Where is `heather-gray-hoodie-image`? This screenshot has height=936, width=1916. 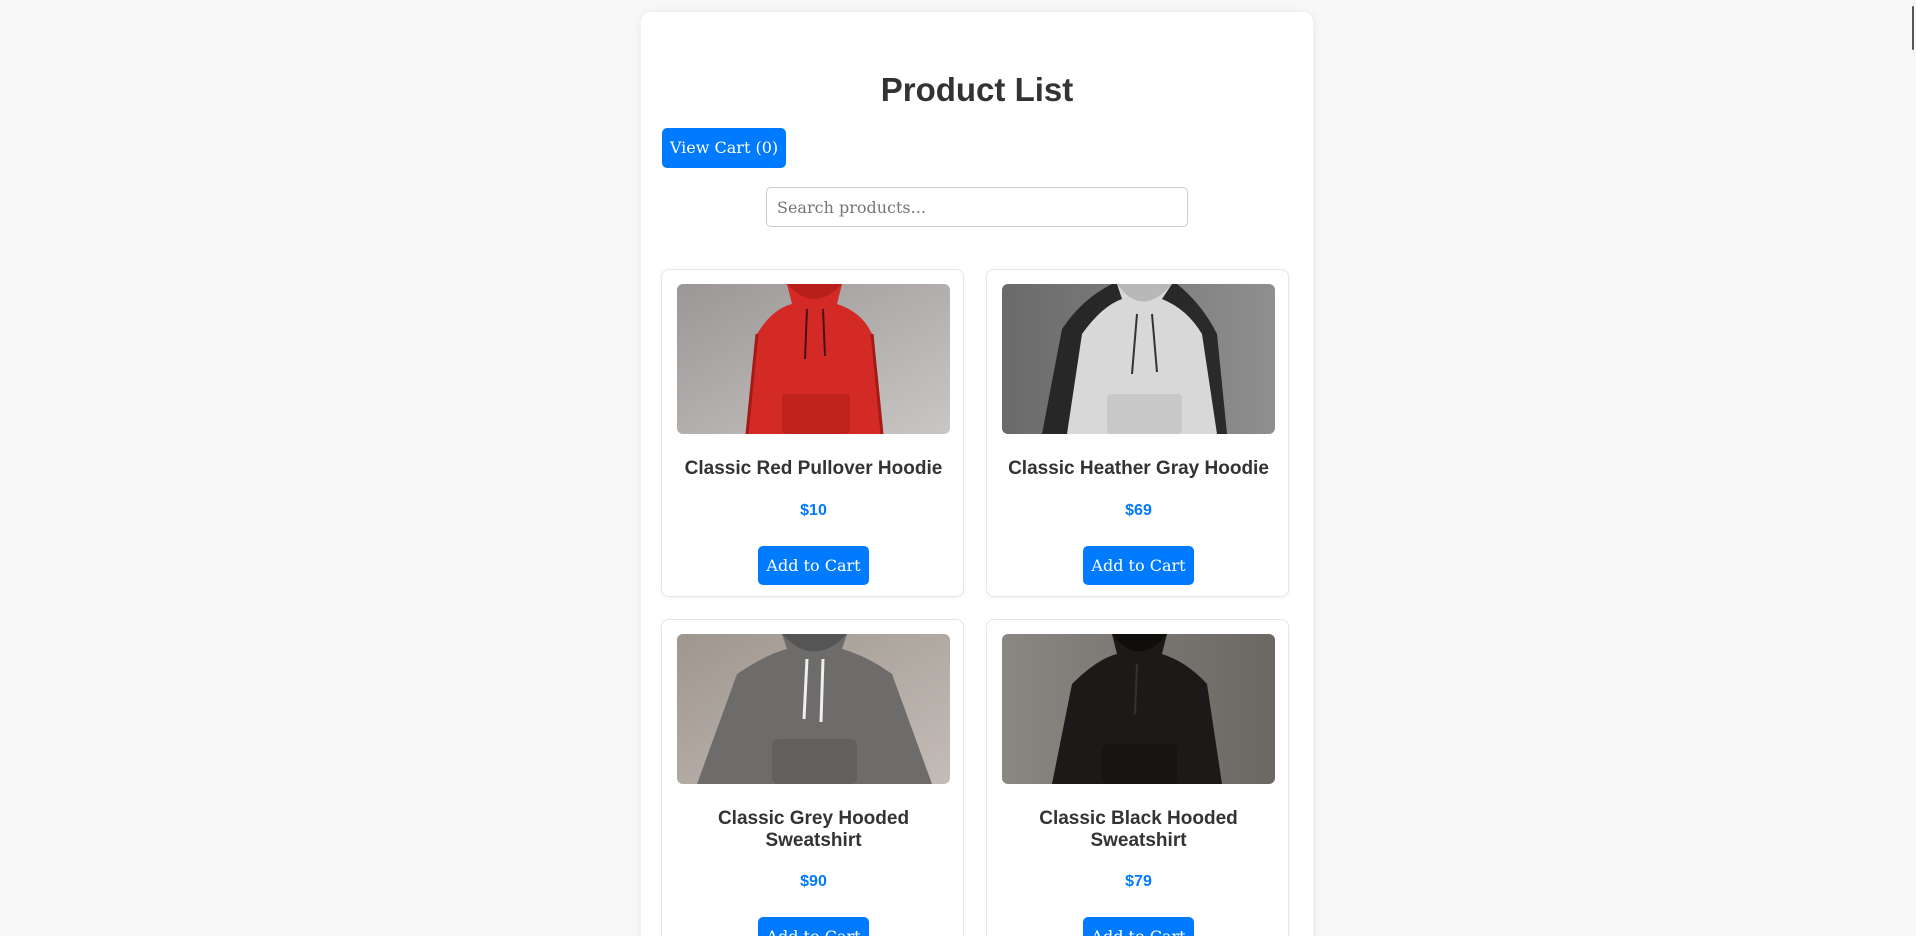
heather-gray-hoodie-image is located at coordinates (1138, 359).